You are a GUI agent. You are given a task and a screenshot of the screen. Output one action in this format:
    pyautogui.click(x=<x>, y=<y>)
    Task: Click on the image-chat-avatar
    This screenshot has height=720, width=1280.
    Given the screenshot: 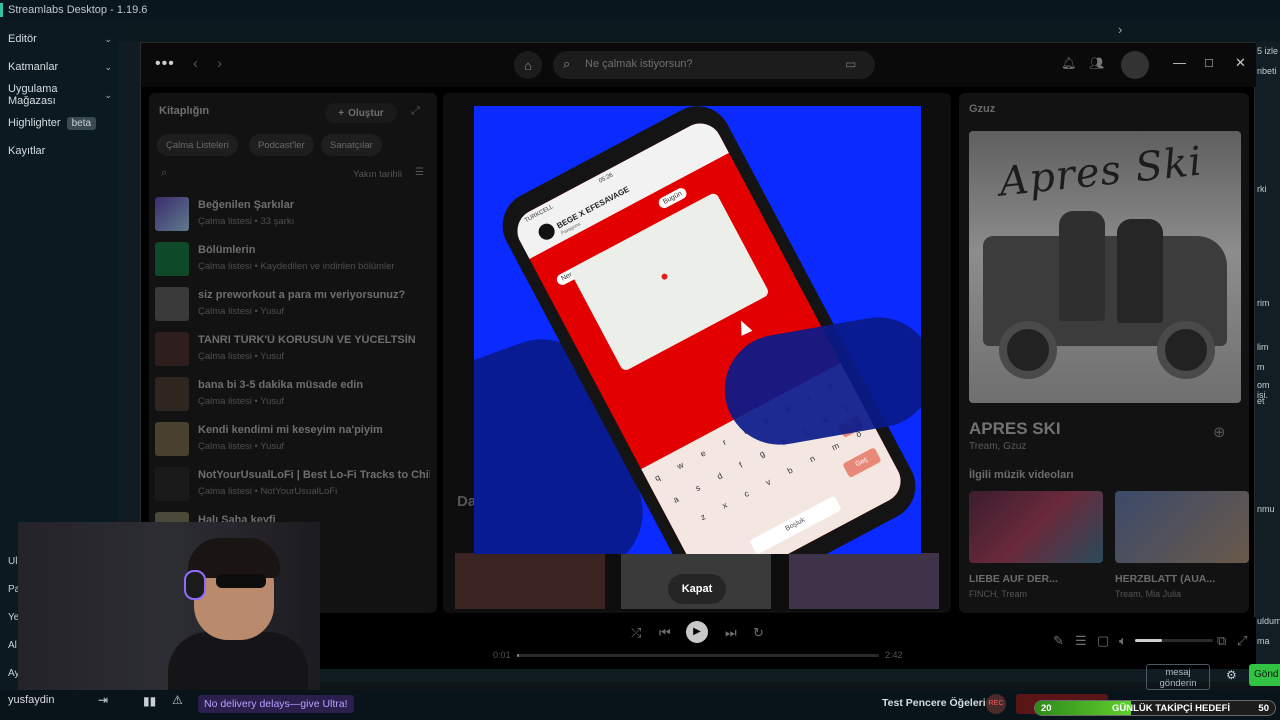 What is the action you would take?
    pyautogui.click(x=546, y=231)
    